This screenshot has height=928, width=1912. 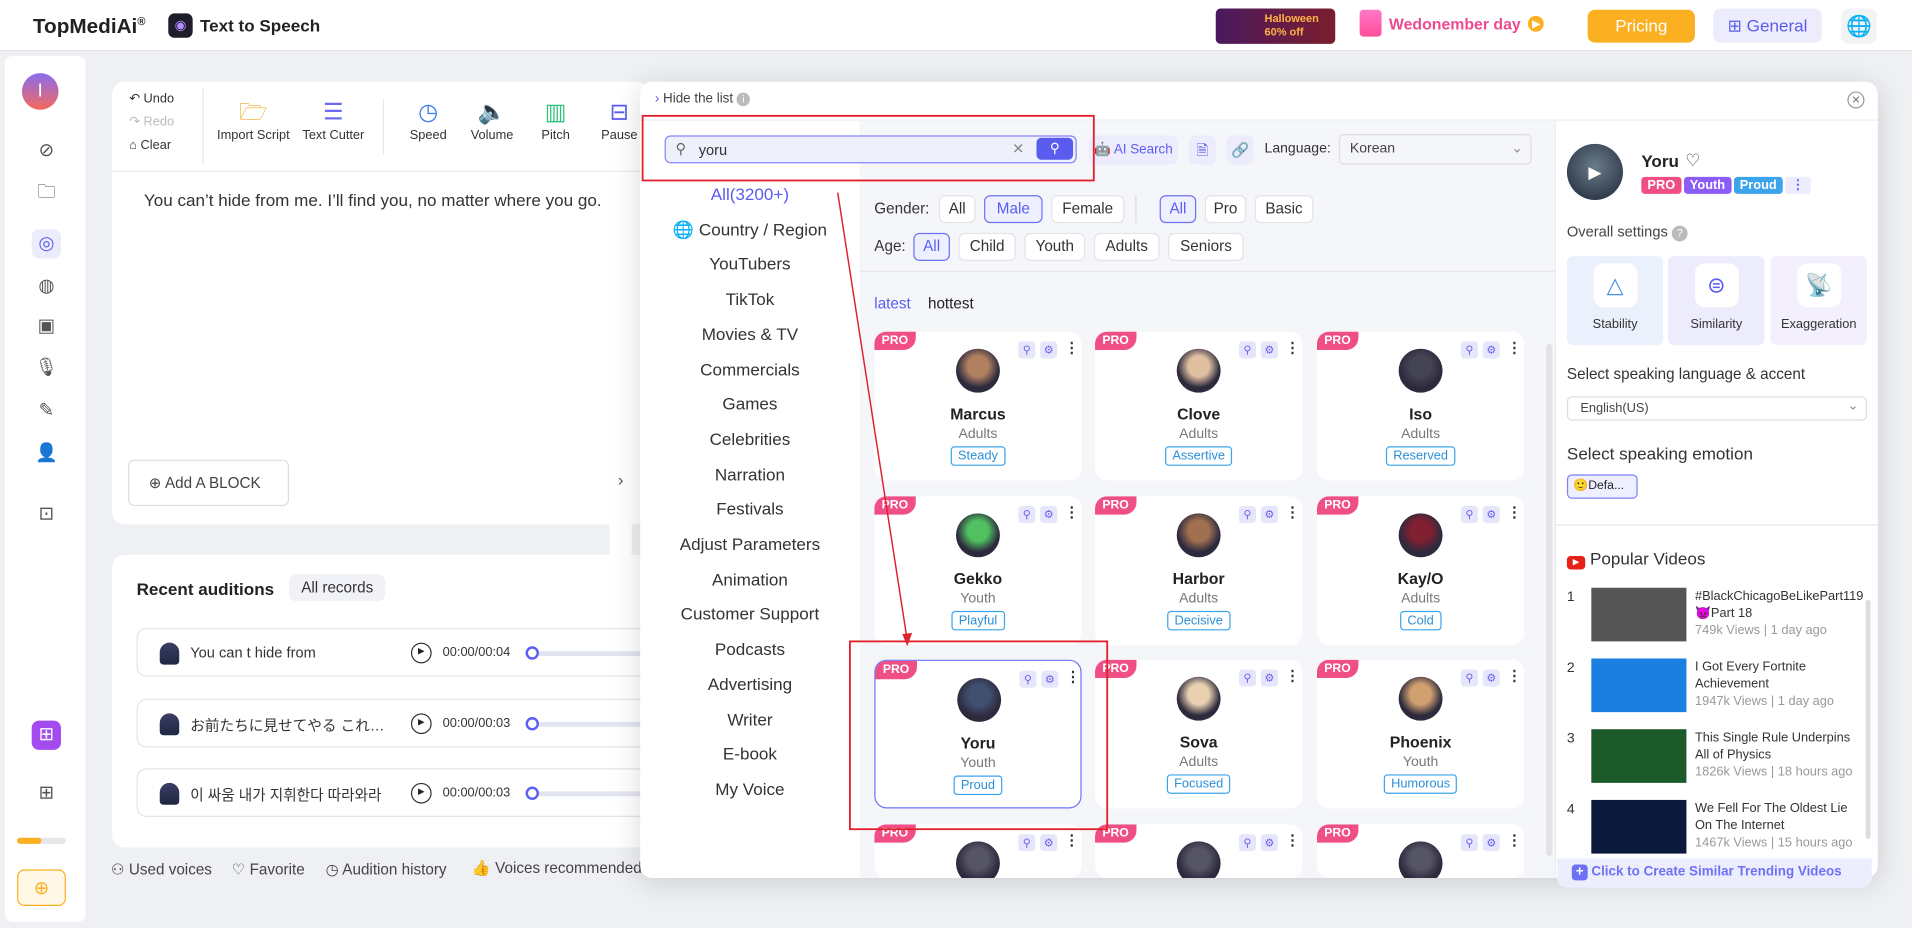 What do you see at coordinates (868, 148) in the screenshot?
I see `search-highlight-box` at bounding box center [868, 148].